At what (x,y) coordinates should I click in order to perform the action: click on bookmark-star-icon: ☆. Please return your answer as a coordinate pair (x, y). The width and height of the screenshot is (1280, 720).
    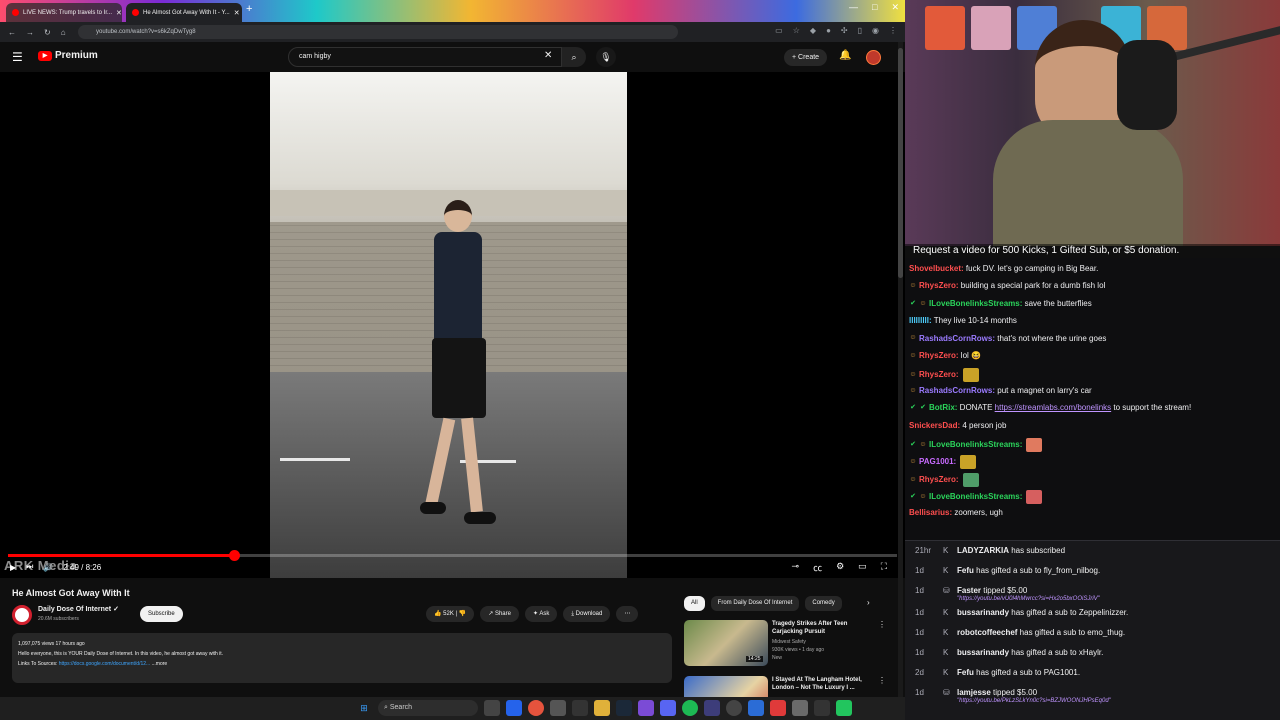
    Looking at the image, I should click on (796, 30).